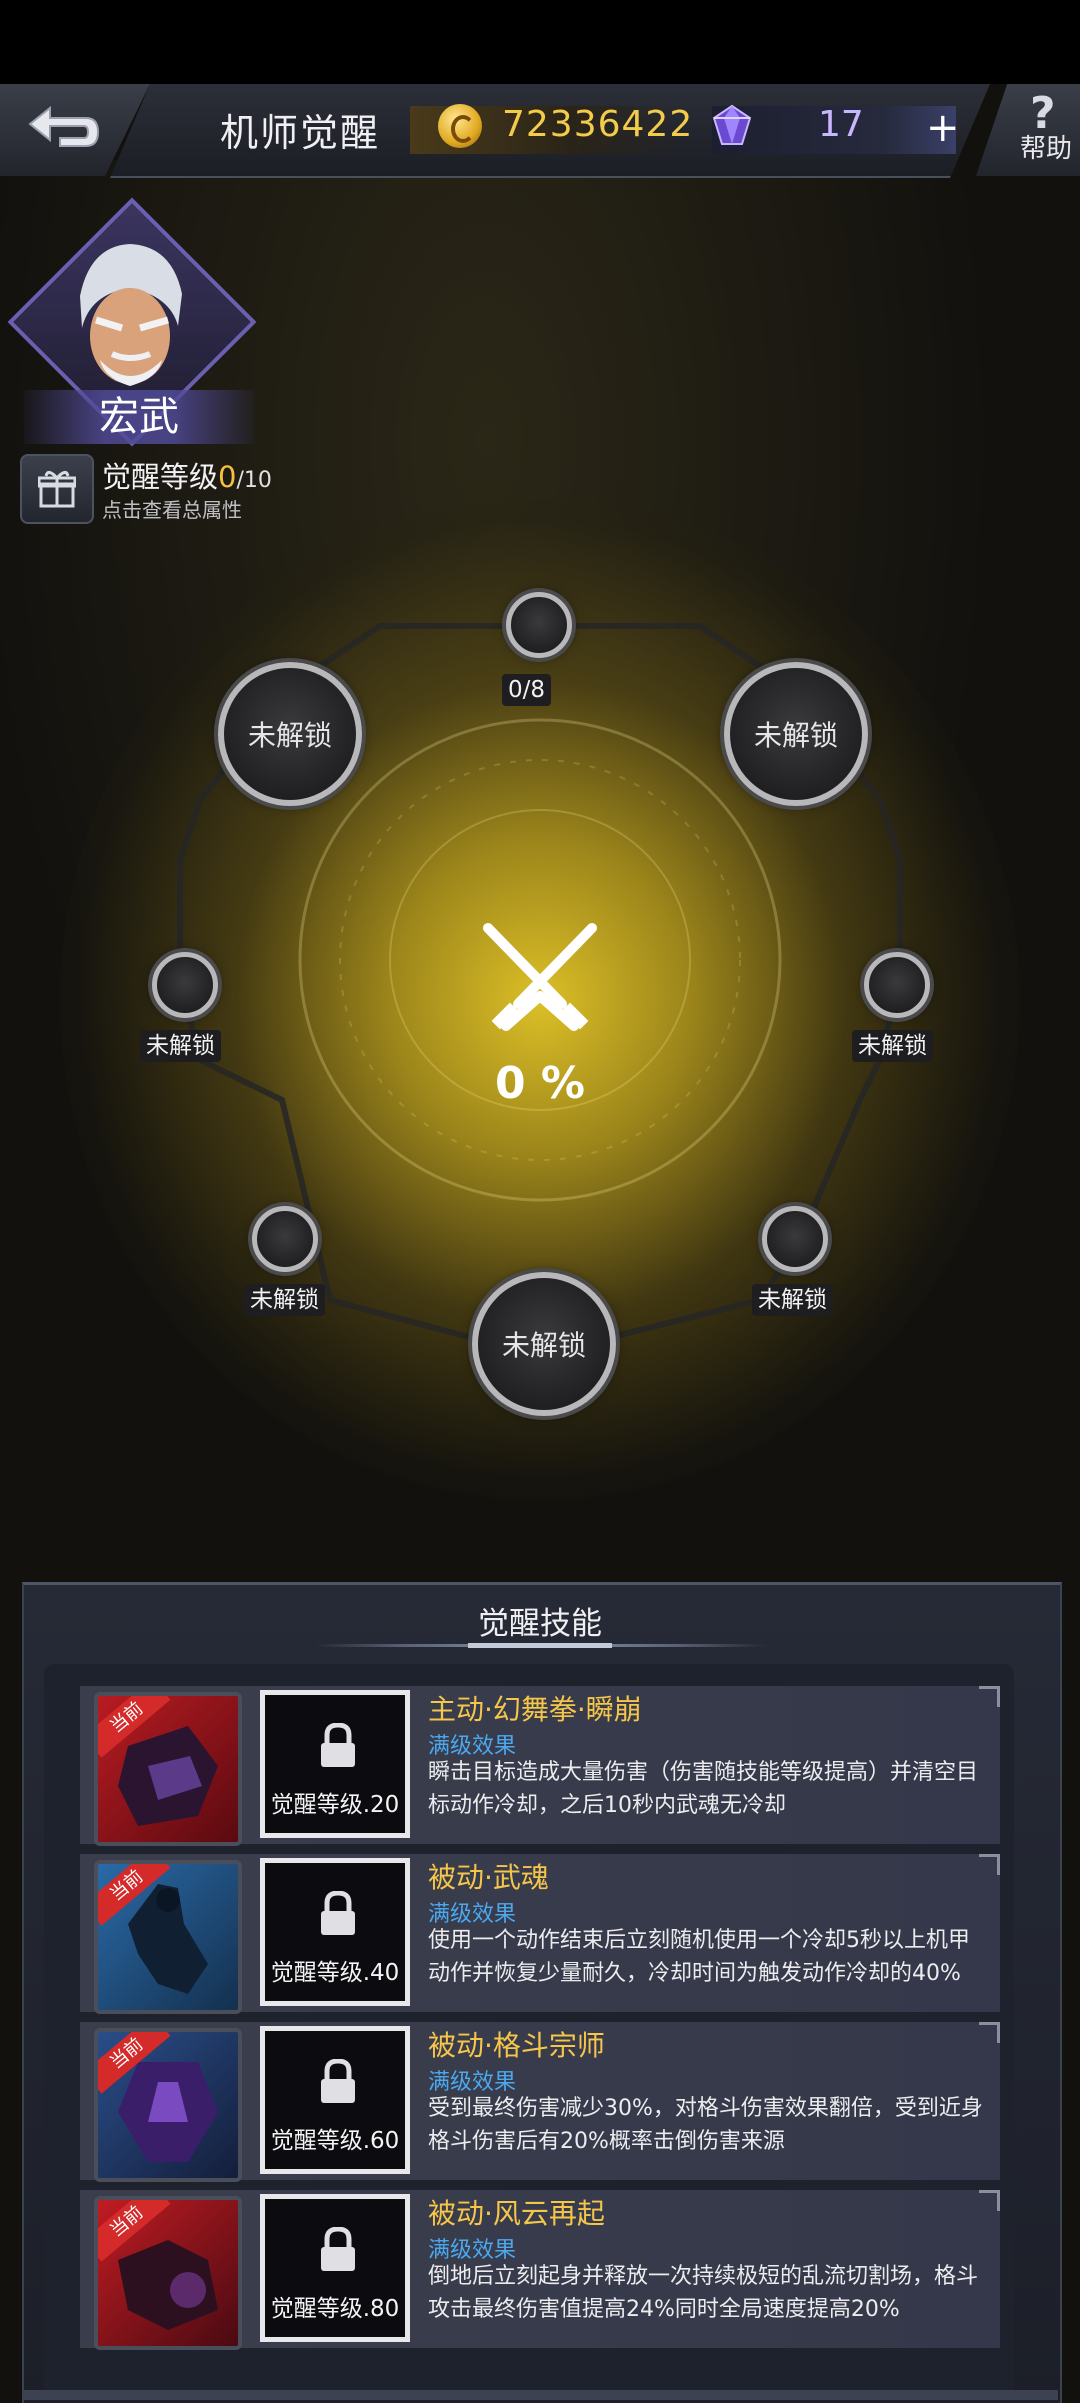  Describe the element at coordinates (516, 2213) in the screenshot. I see `skill-name: 被动·风云再起` at that location.